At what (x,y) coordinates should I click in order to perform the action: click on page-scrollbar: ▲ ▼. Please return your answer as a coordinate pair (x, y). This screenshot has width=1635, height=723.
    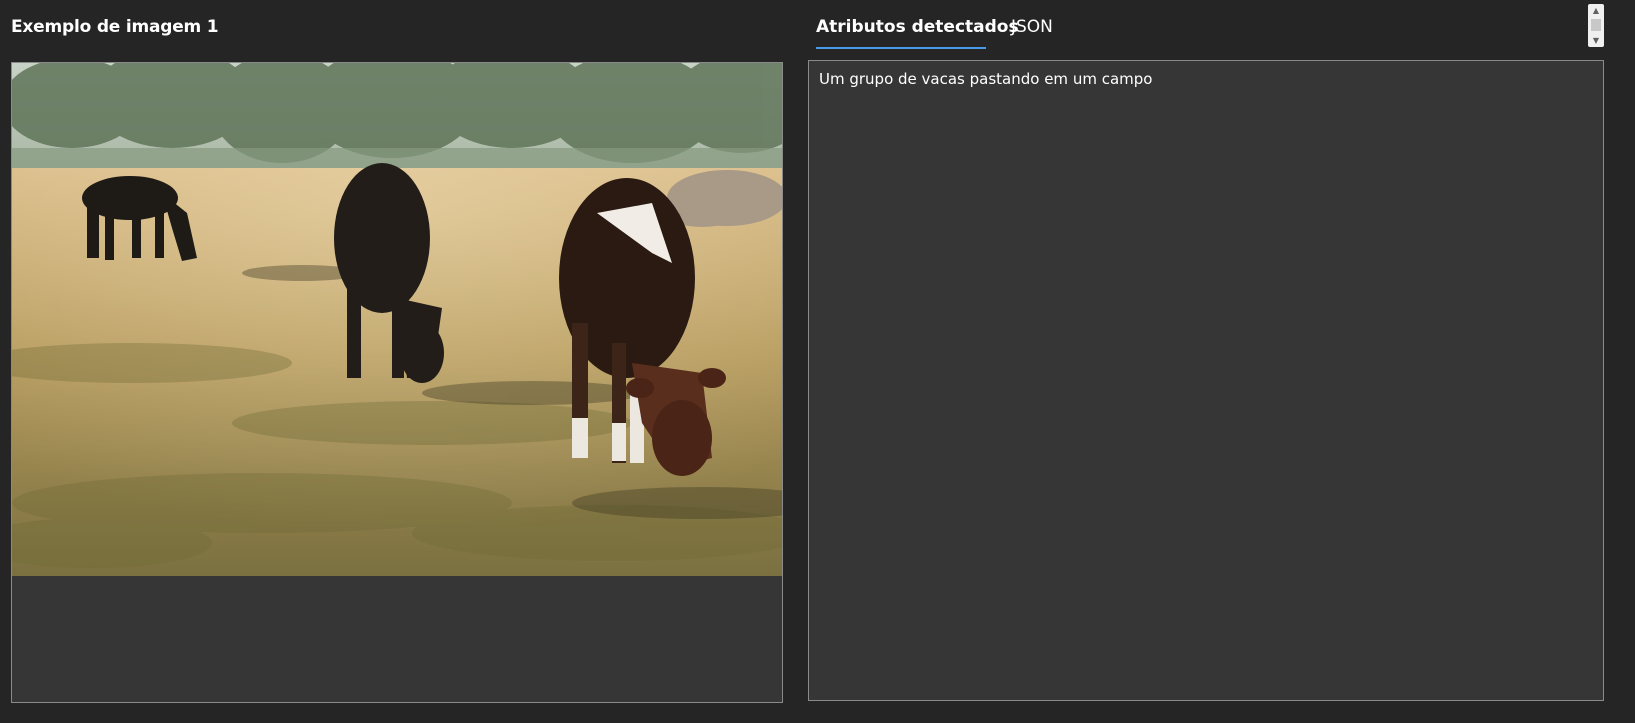
    Looking at the image, I should click on (1596, 25).